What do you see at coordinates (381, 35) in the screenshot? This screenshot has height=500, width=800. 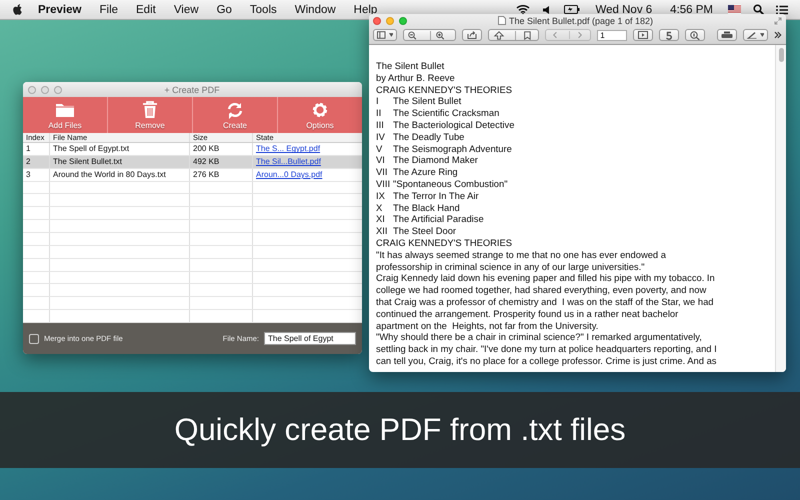 I see `sidebar-icon` at bounding box center [381, 35].